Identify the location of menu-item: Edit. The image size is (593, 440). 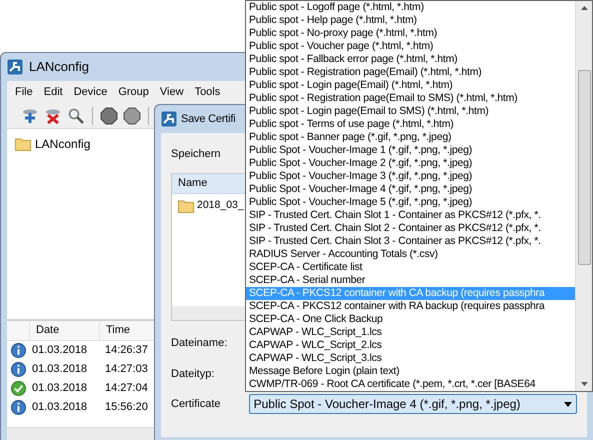
(53, 92).